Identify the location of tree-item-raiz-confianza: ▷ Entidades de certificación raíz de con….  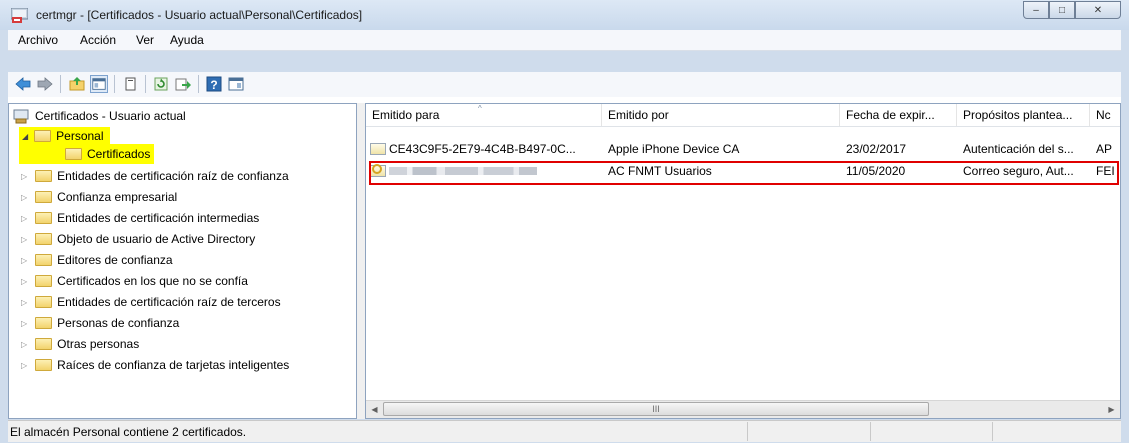
(155, 176).